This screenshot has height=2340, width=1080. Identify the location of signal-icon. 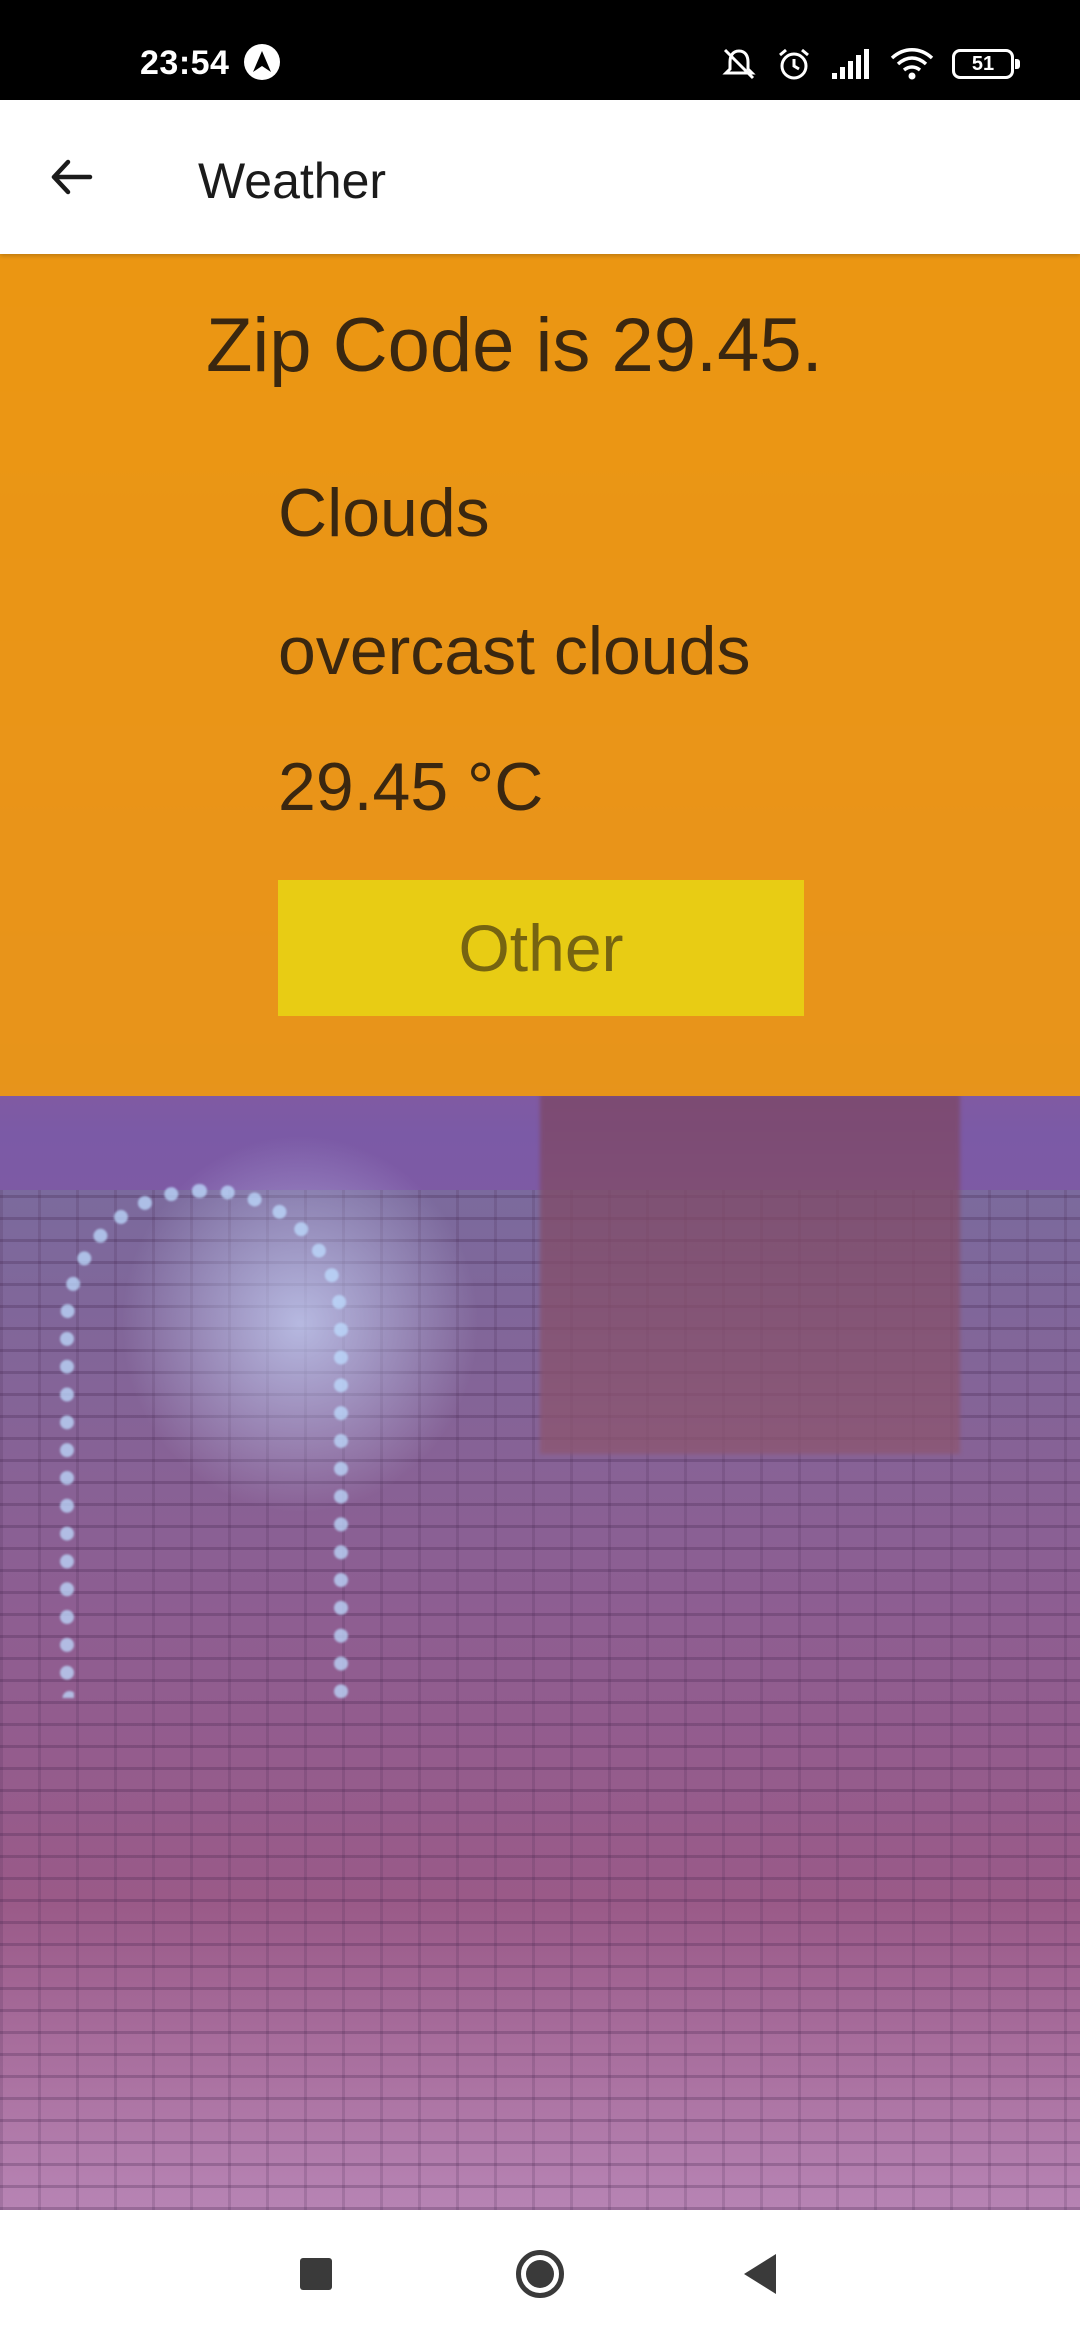
(851, 64).